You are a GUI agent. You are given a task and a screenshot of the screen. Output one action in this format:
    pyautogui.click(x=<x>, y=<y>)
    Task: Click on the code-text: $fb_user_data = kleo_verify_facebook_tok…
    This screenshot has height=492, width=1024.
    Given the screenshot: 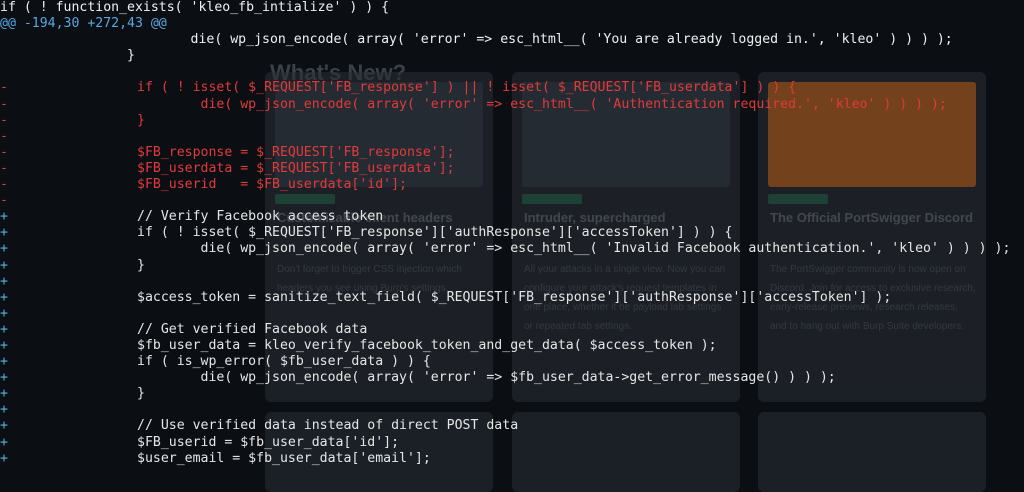 What is the action you would take?
    pyautogui.click(x=363, y=345)
    